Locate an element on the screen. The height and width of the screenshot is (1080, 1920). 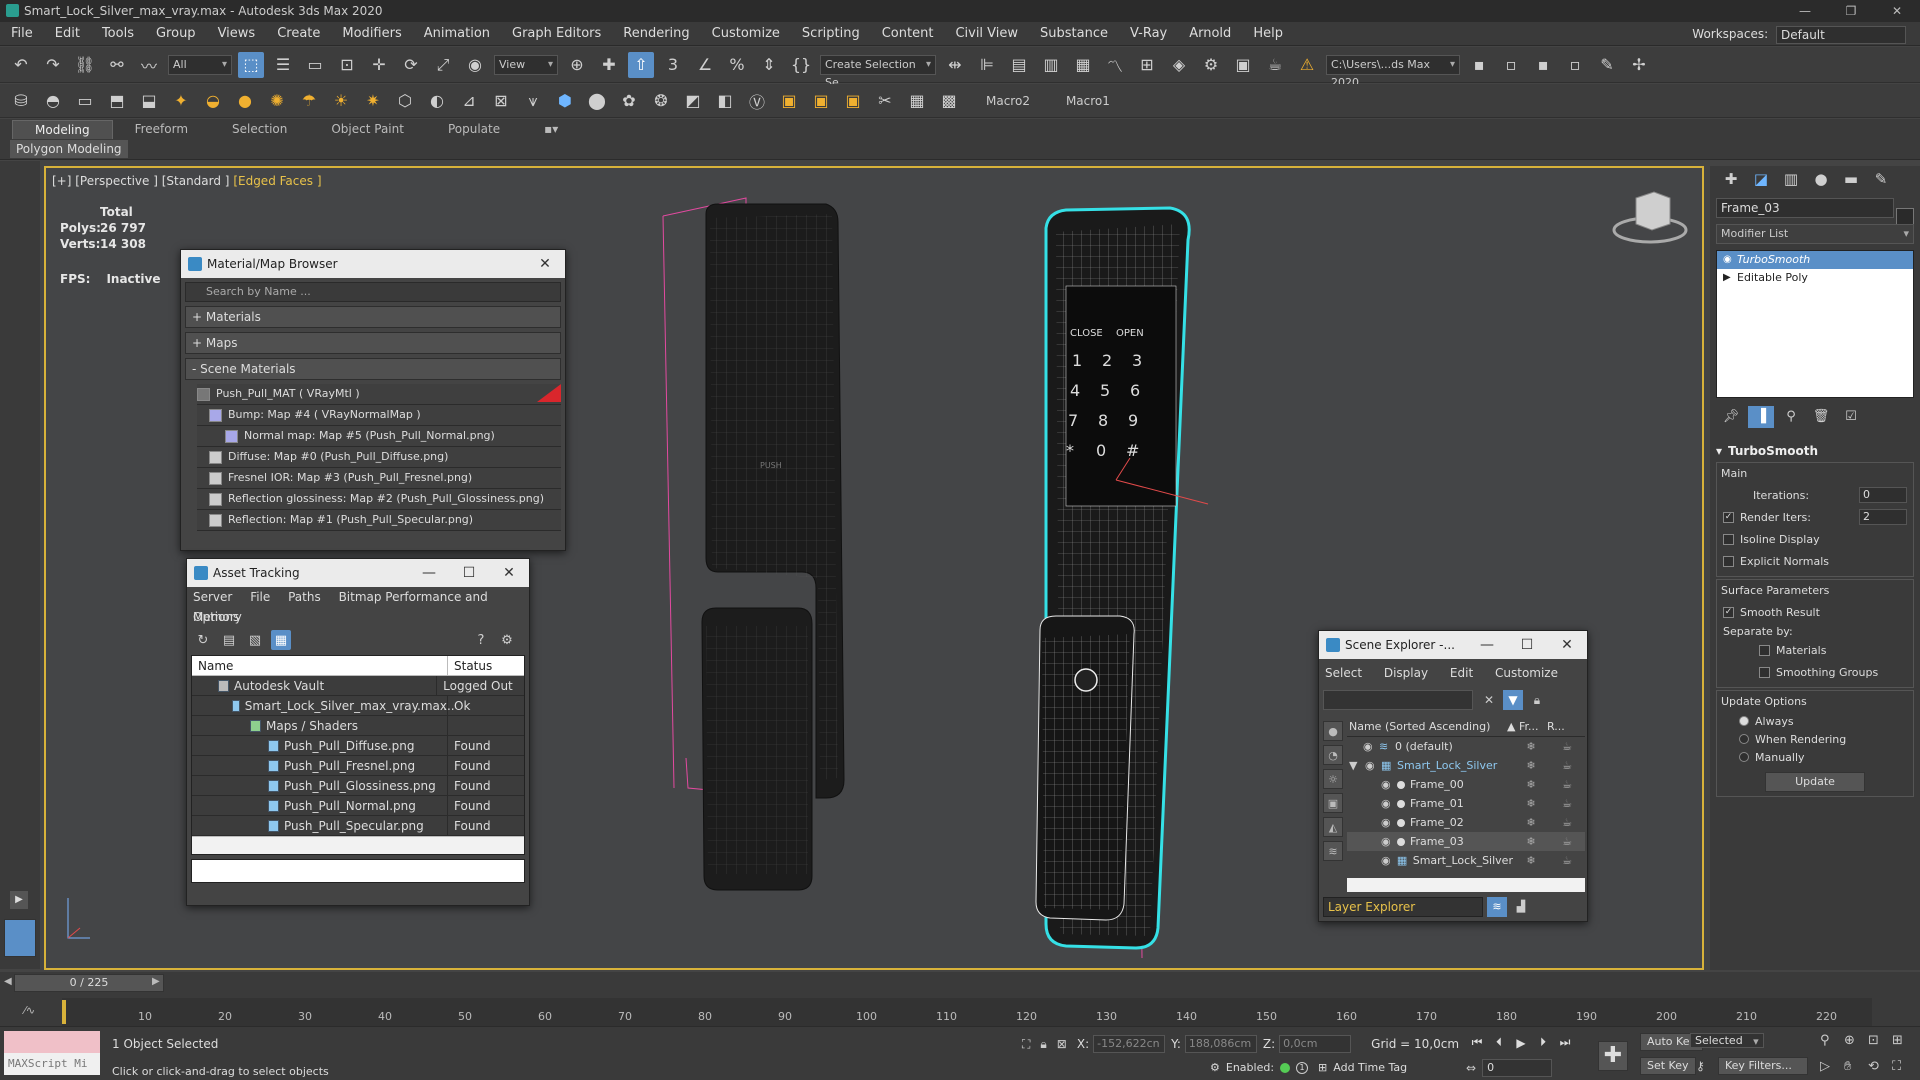
tab-populate: Populate is located at coordinates (474, 129).